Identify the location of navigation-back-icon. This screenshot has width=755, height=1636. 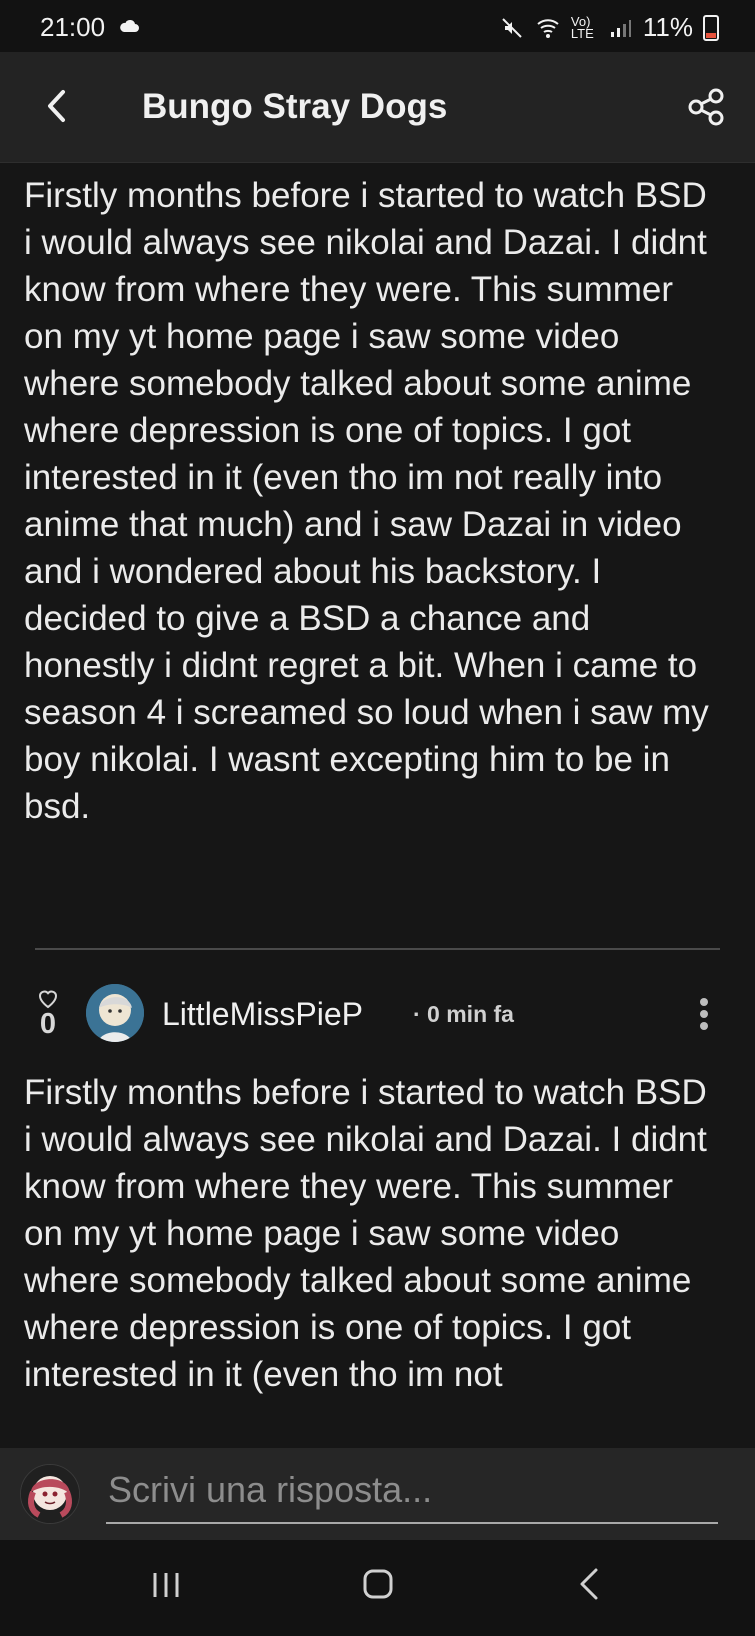
(590, 1584).